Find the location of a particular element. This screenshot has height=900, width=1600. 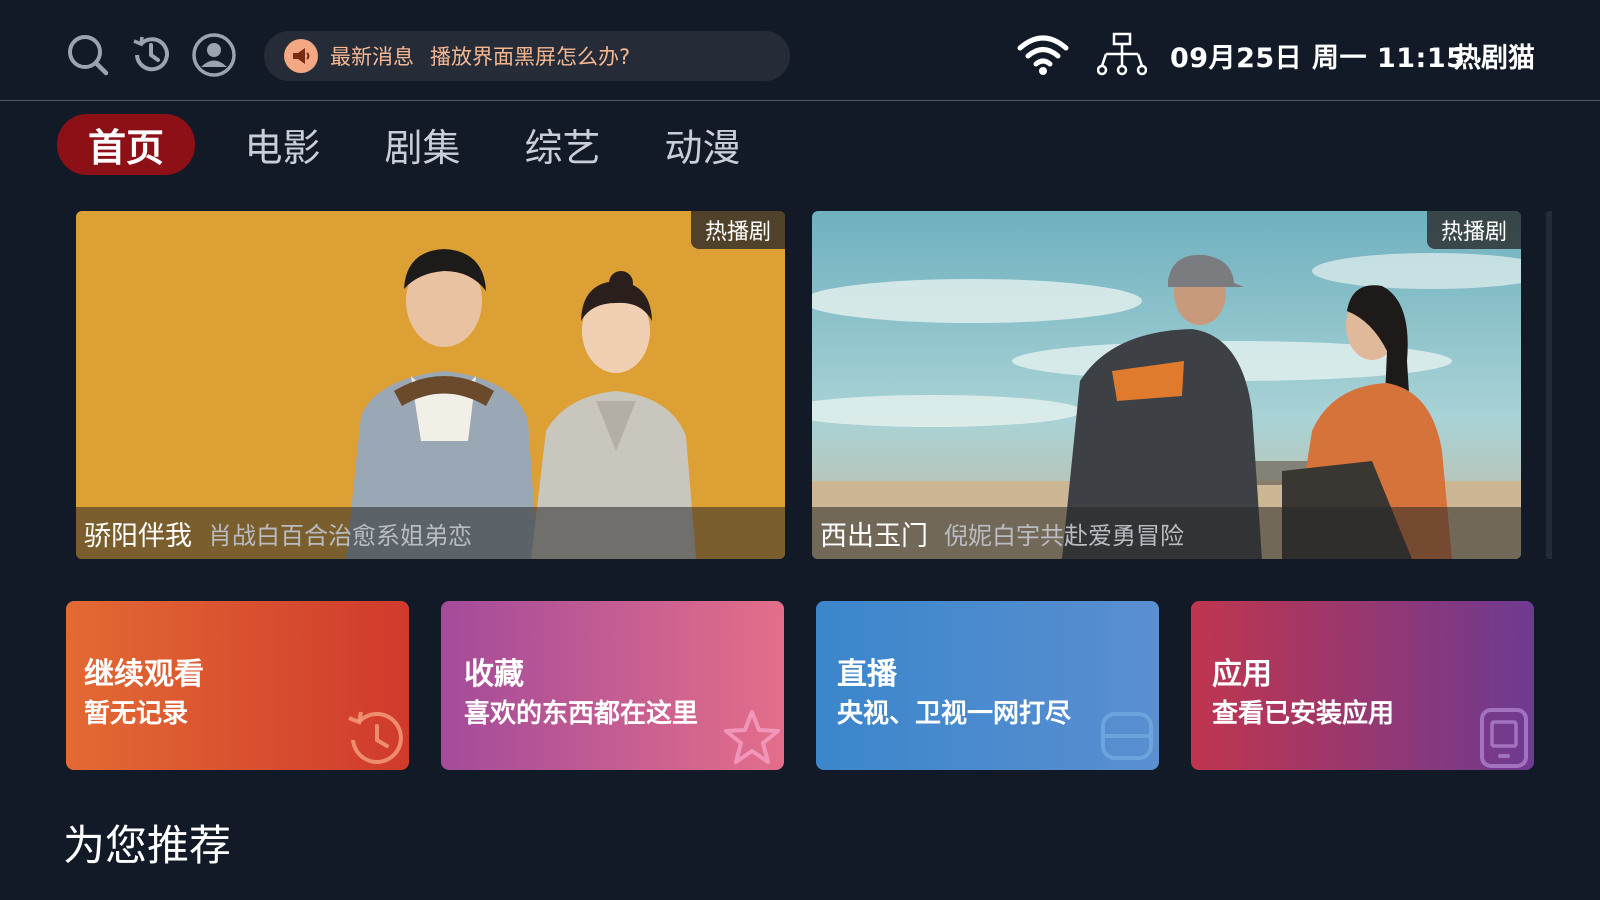

banner-caption: 西出玉门 倪妮白宇共赴爱勇冒险 is located at coordinates (1166, 533).